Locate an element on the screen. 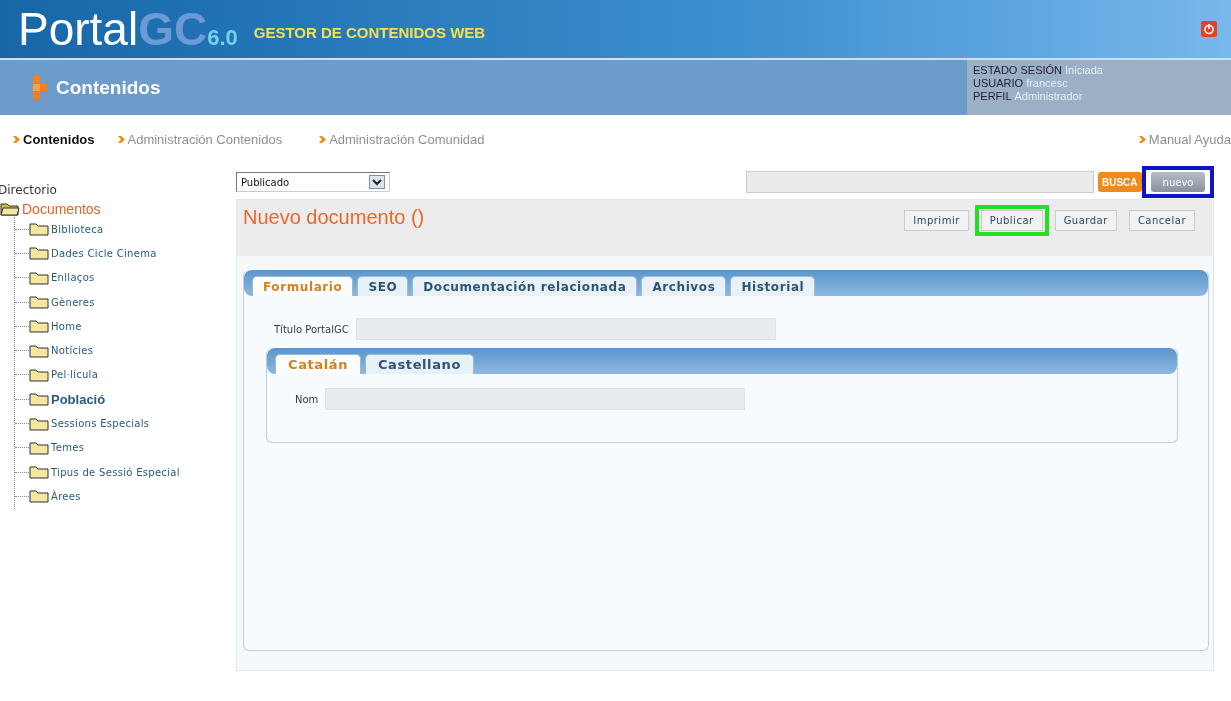  field-label: Título PortalGC is located at coordinates (311, 329).